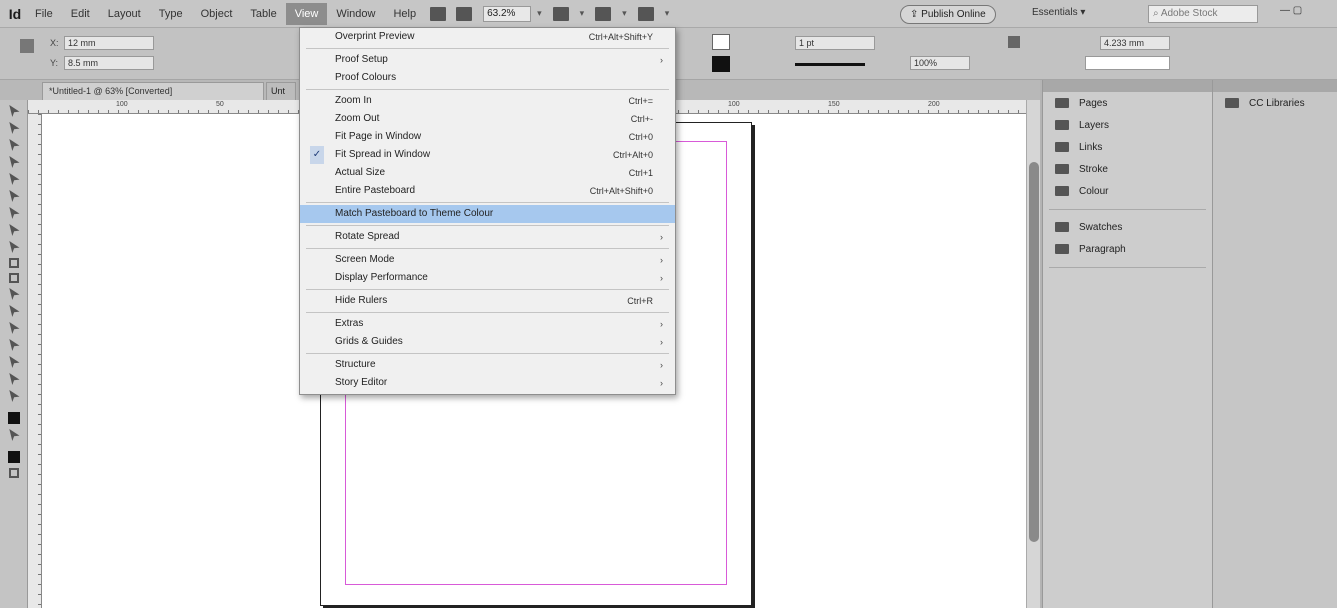 This screenshot has width=1337, height=608. Describe the element at coordinates (13, 418) in the screenshot. I see `fill-stroke-icon` at that location.